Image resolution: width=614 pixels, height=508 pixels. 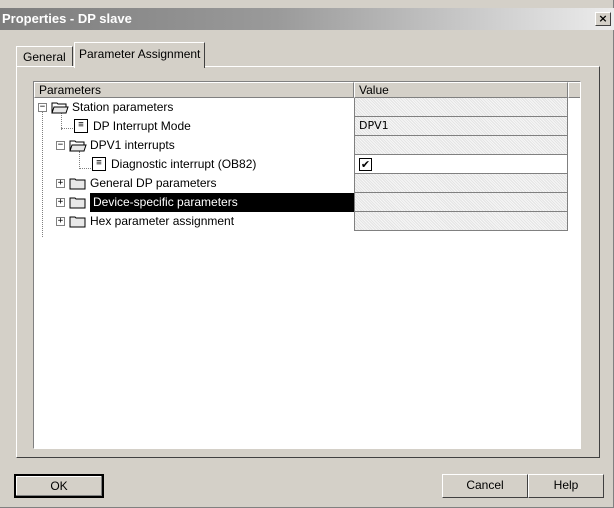 What do you see at coordinates (566, 486) in the screenshot?
I see `help-button: Help` at bounding box center [566, 486].